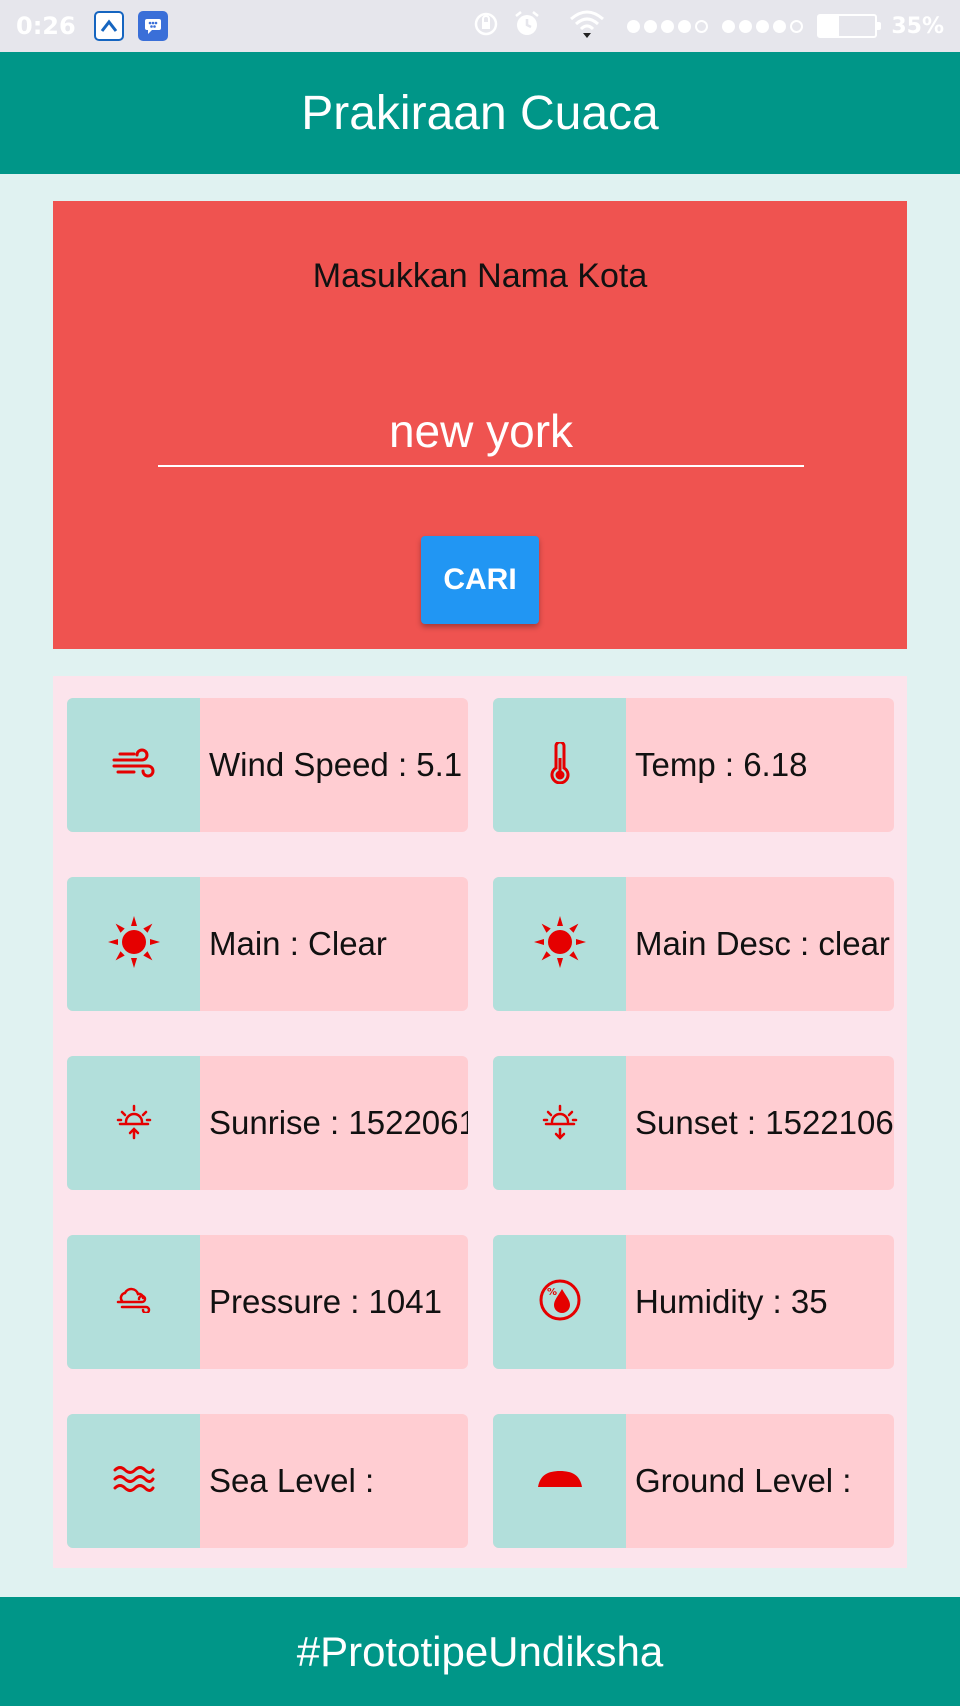 The height and width of the screenshot is (1706, 960). What do you see at coordinates (560, 1123) in the screenshot?
I see `sunset-icon` at bounding box center [560, 1123].